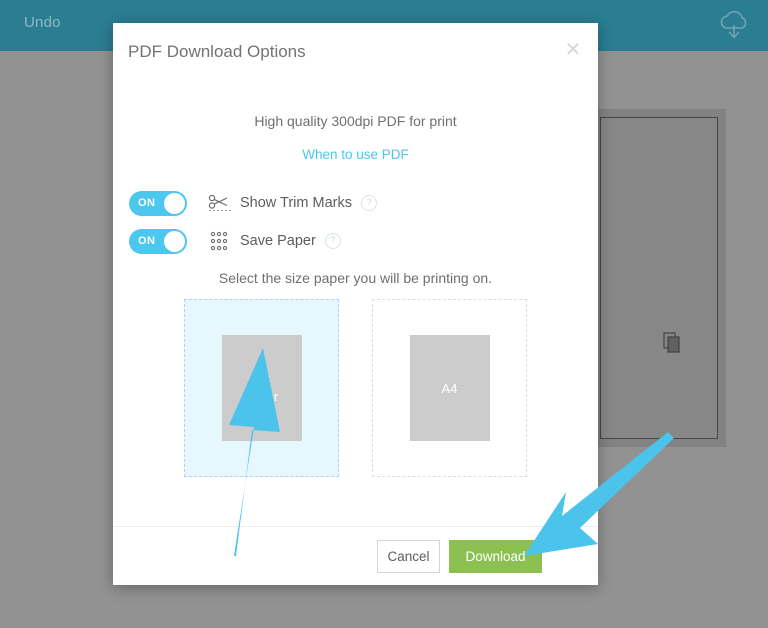 This screenshot has width=768, height=628. I want to click on size-option-a4: A4, so click(449, 388).